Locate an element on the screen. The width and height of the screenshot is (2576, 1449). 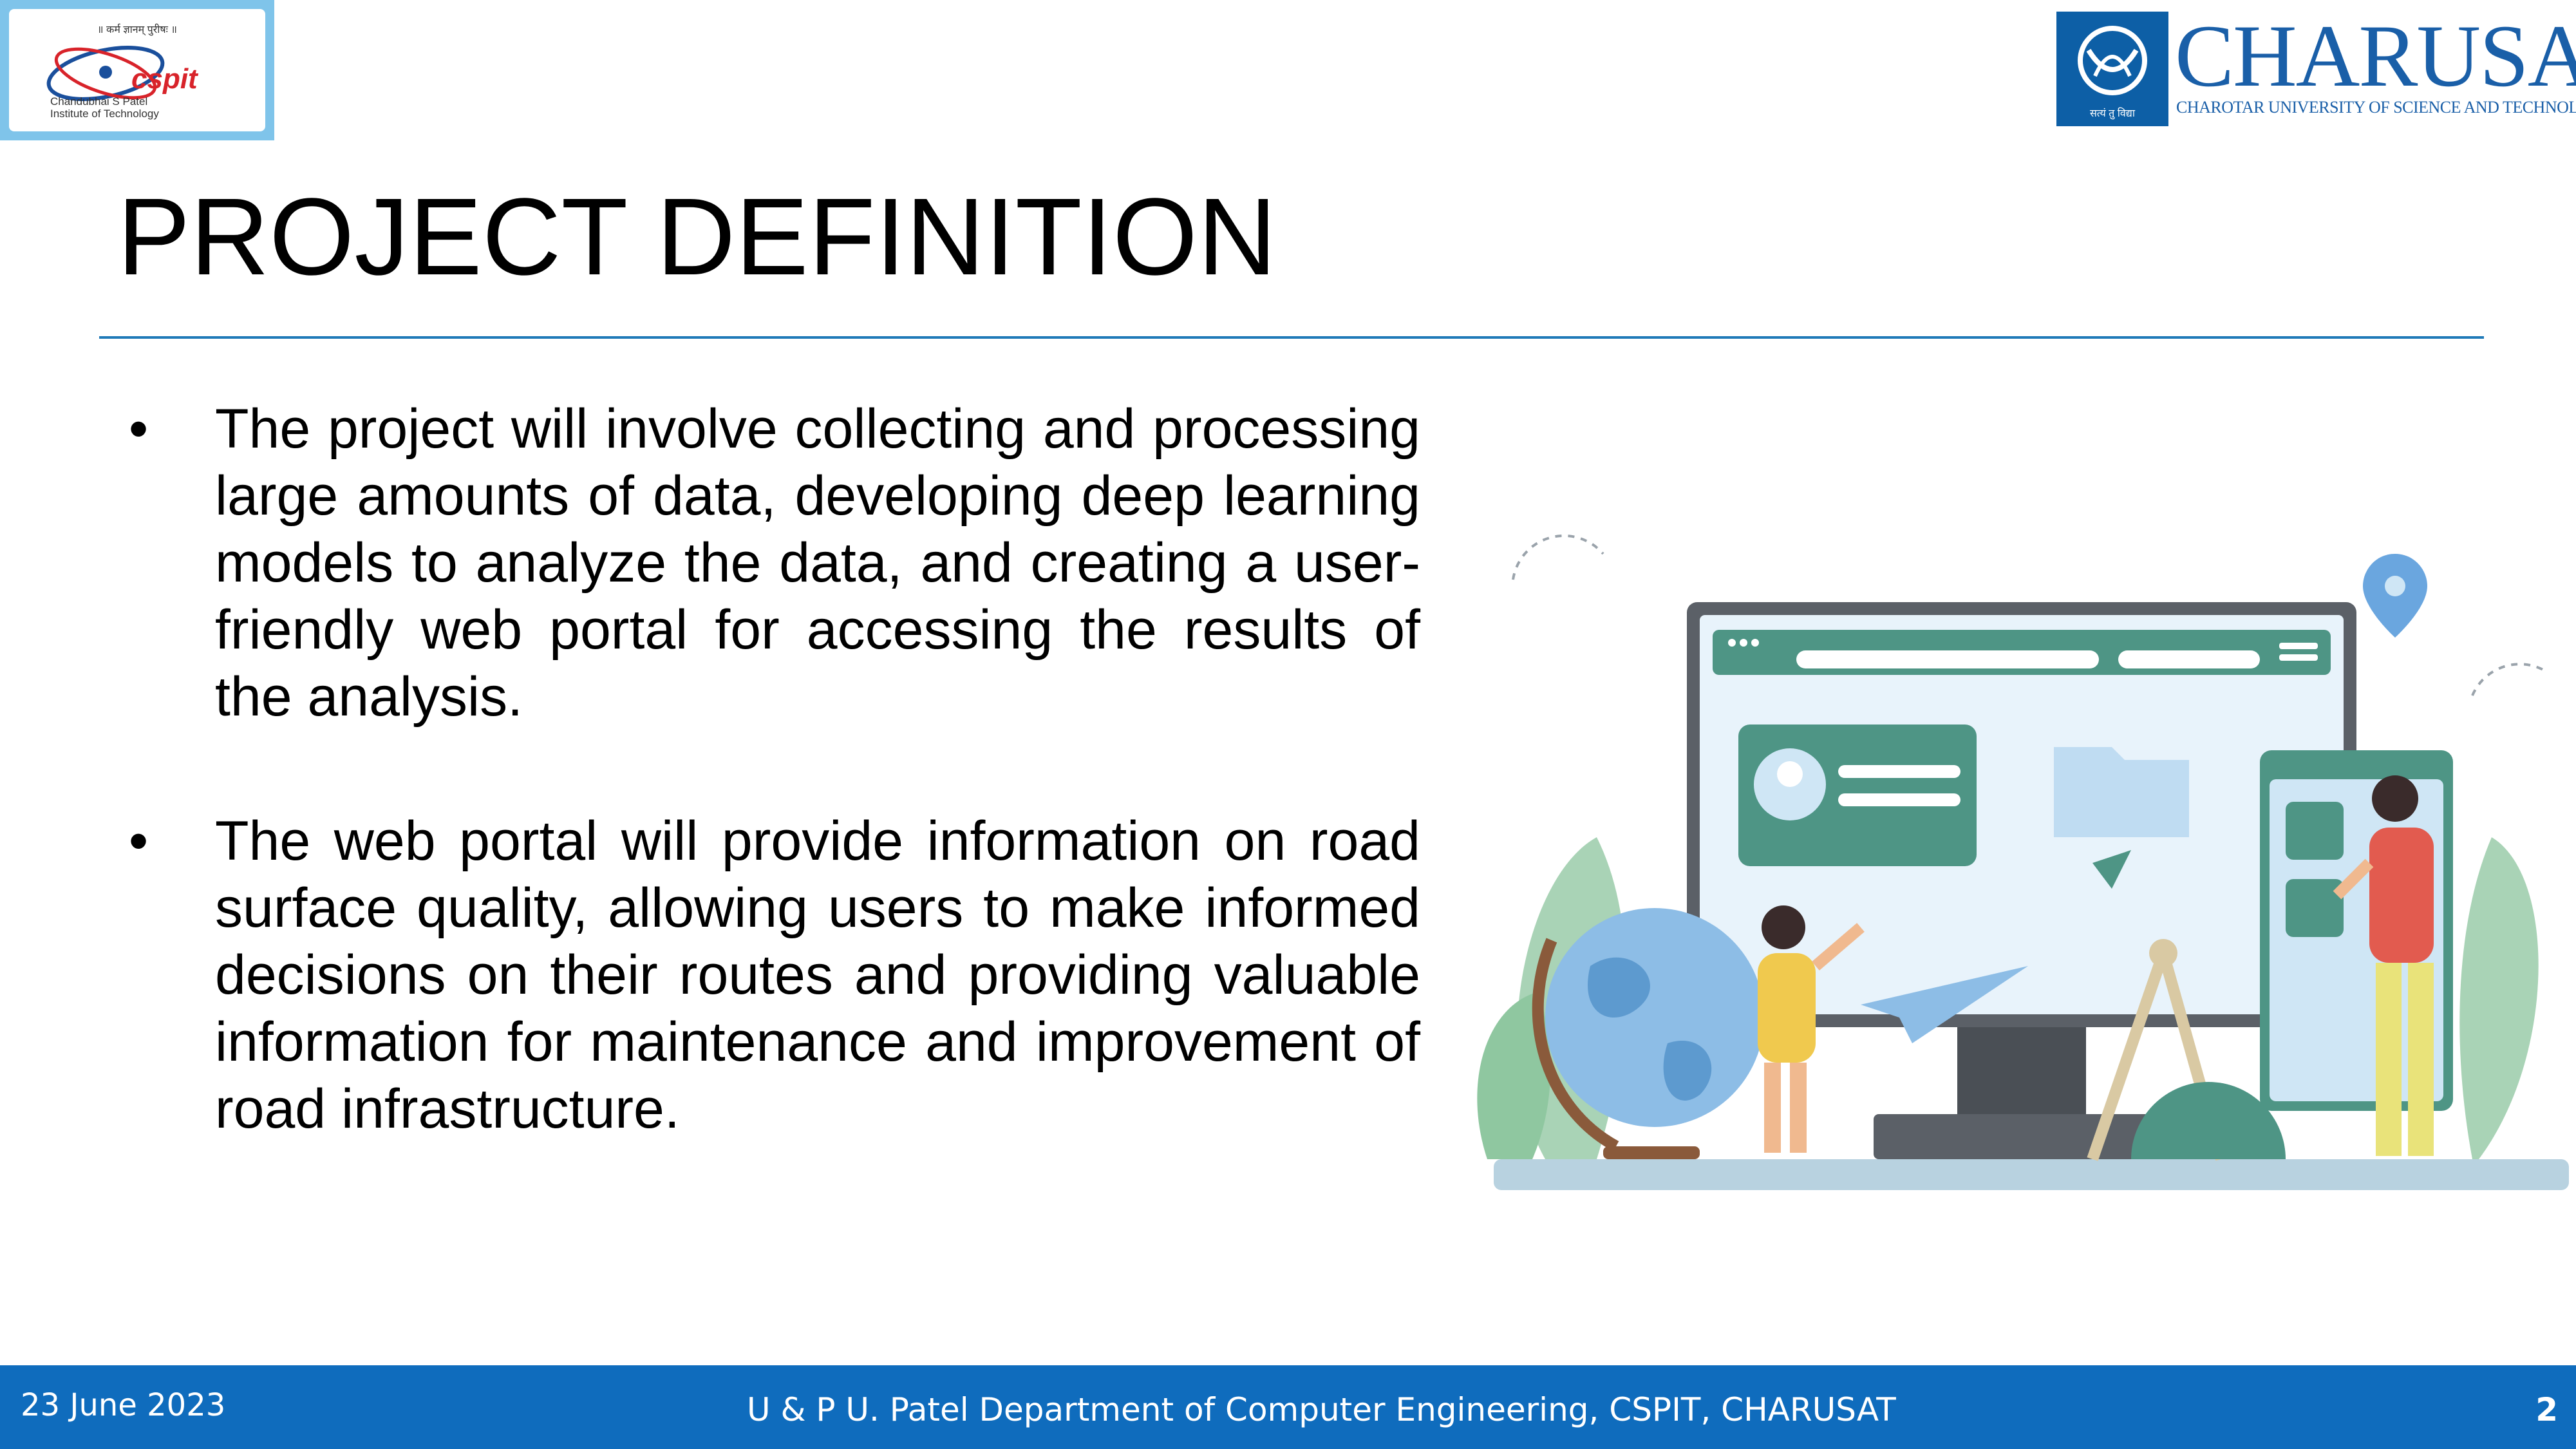
page-number: 2 is located at coordinates (2546, 1409).